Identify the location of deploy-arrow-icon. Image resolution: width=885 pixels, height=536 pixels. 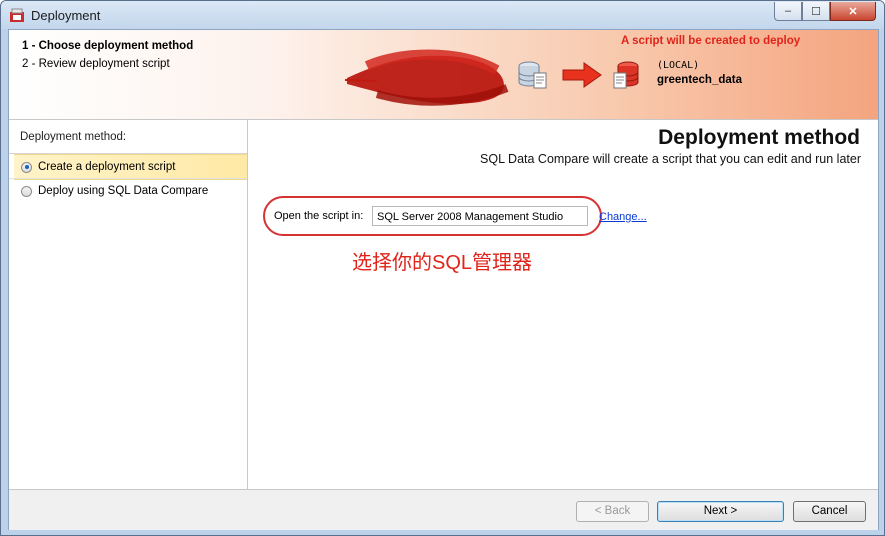
(582, 75).